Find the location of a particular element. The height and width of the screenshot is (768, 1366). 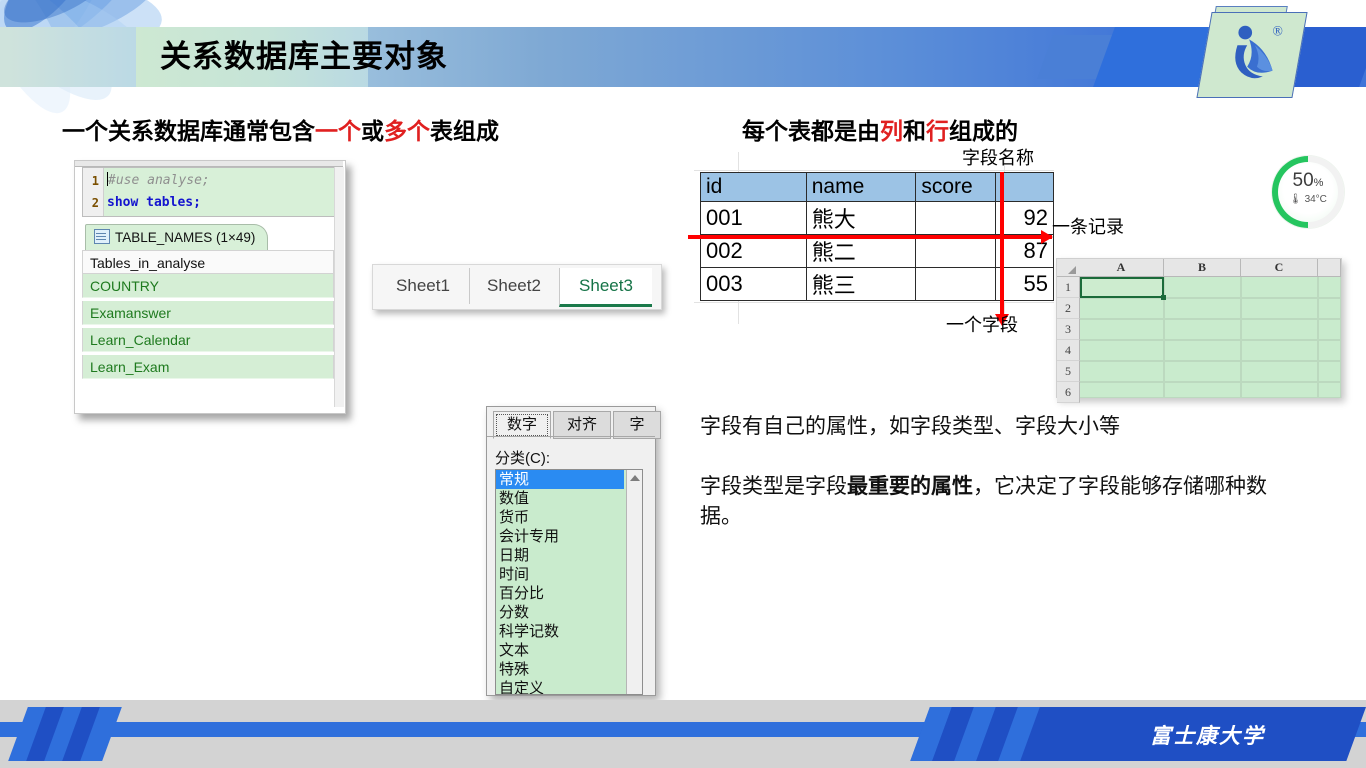

result-row: Examanswer is located at coordinates (208, 313).